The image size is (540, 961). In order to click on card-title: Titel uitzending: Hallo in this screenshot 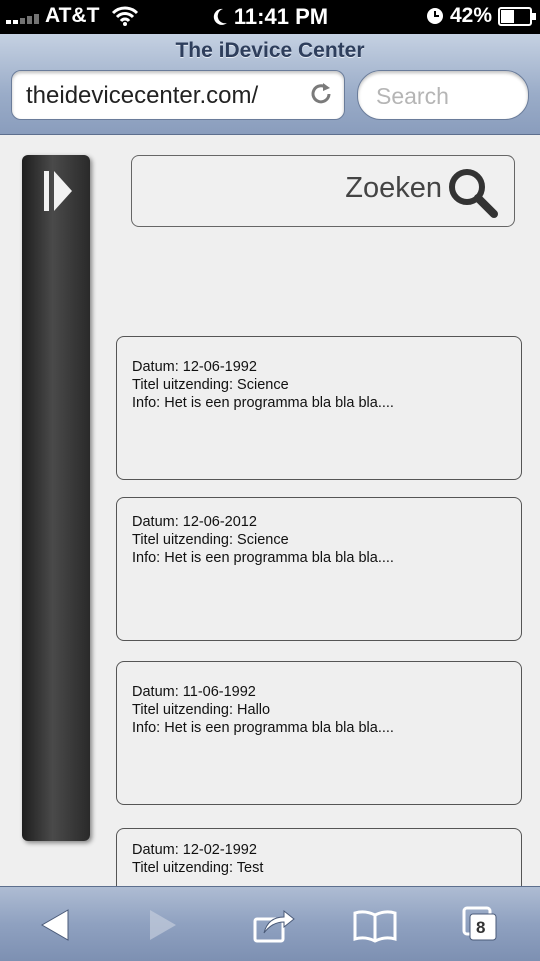, I will do `click(201, 710)`.